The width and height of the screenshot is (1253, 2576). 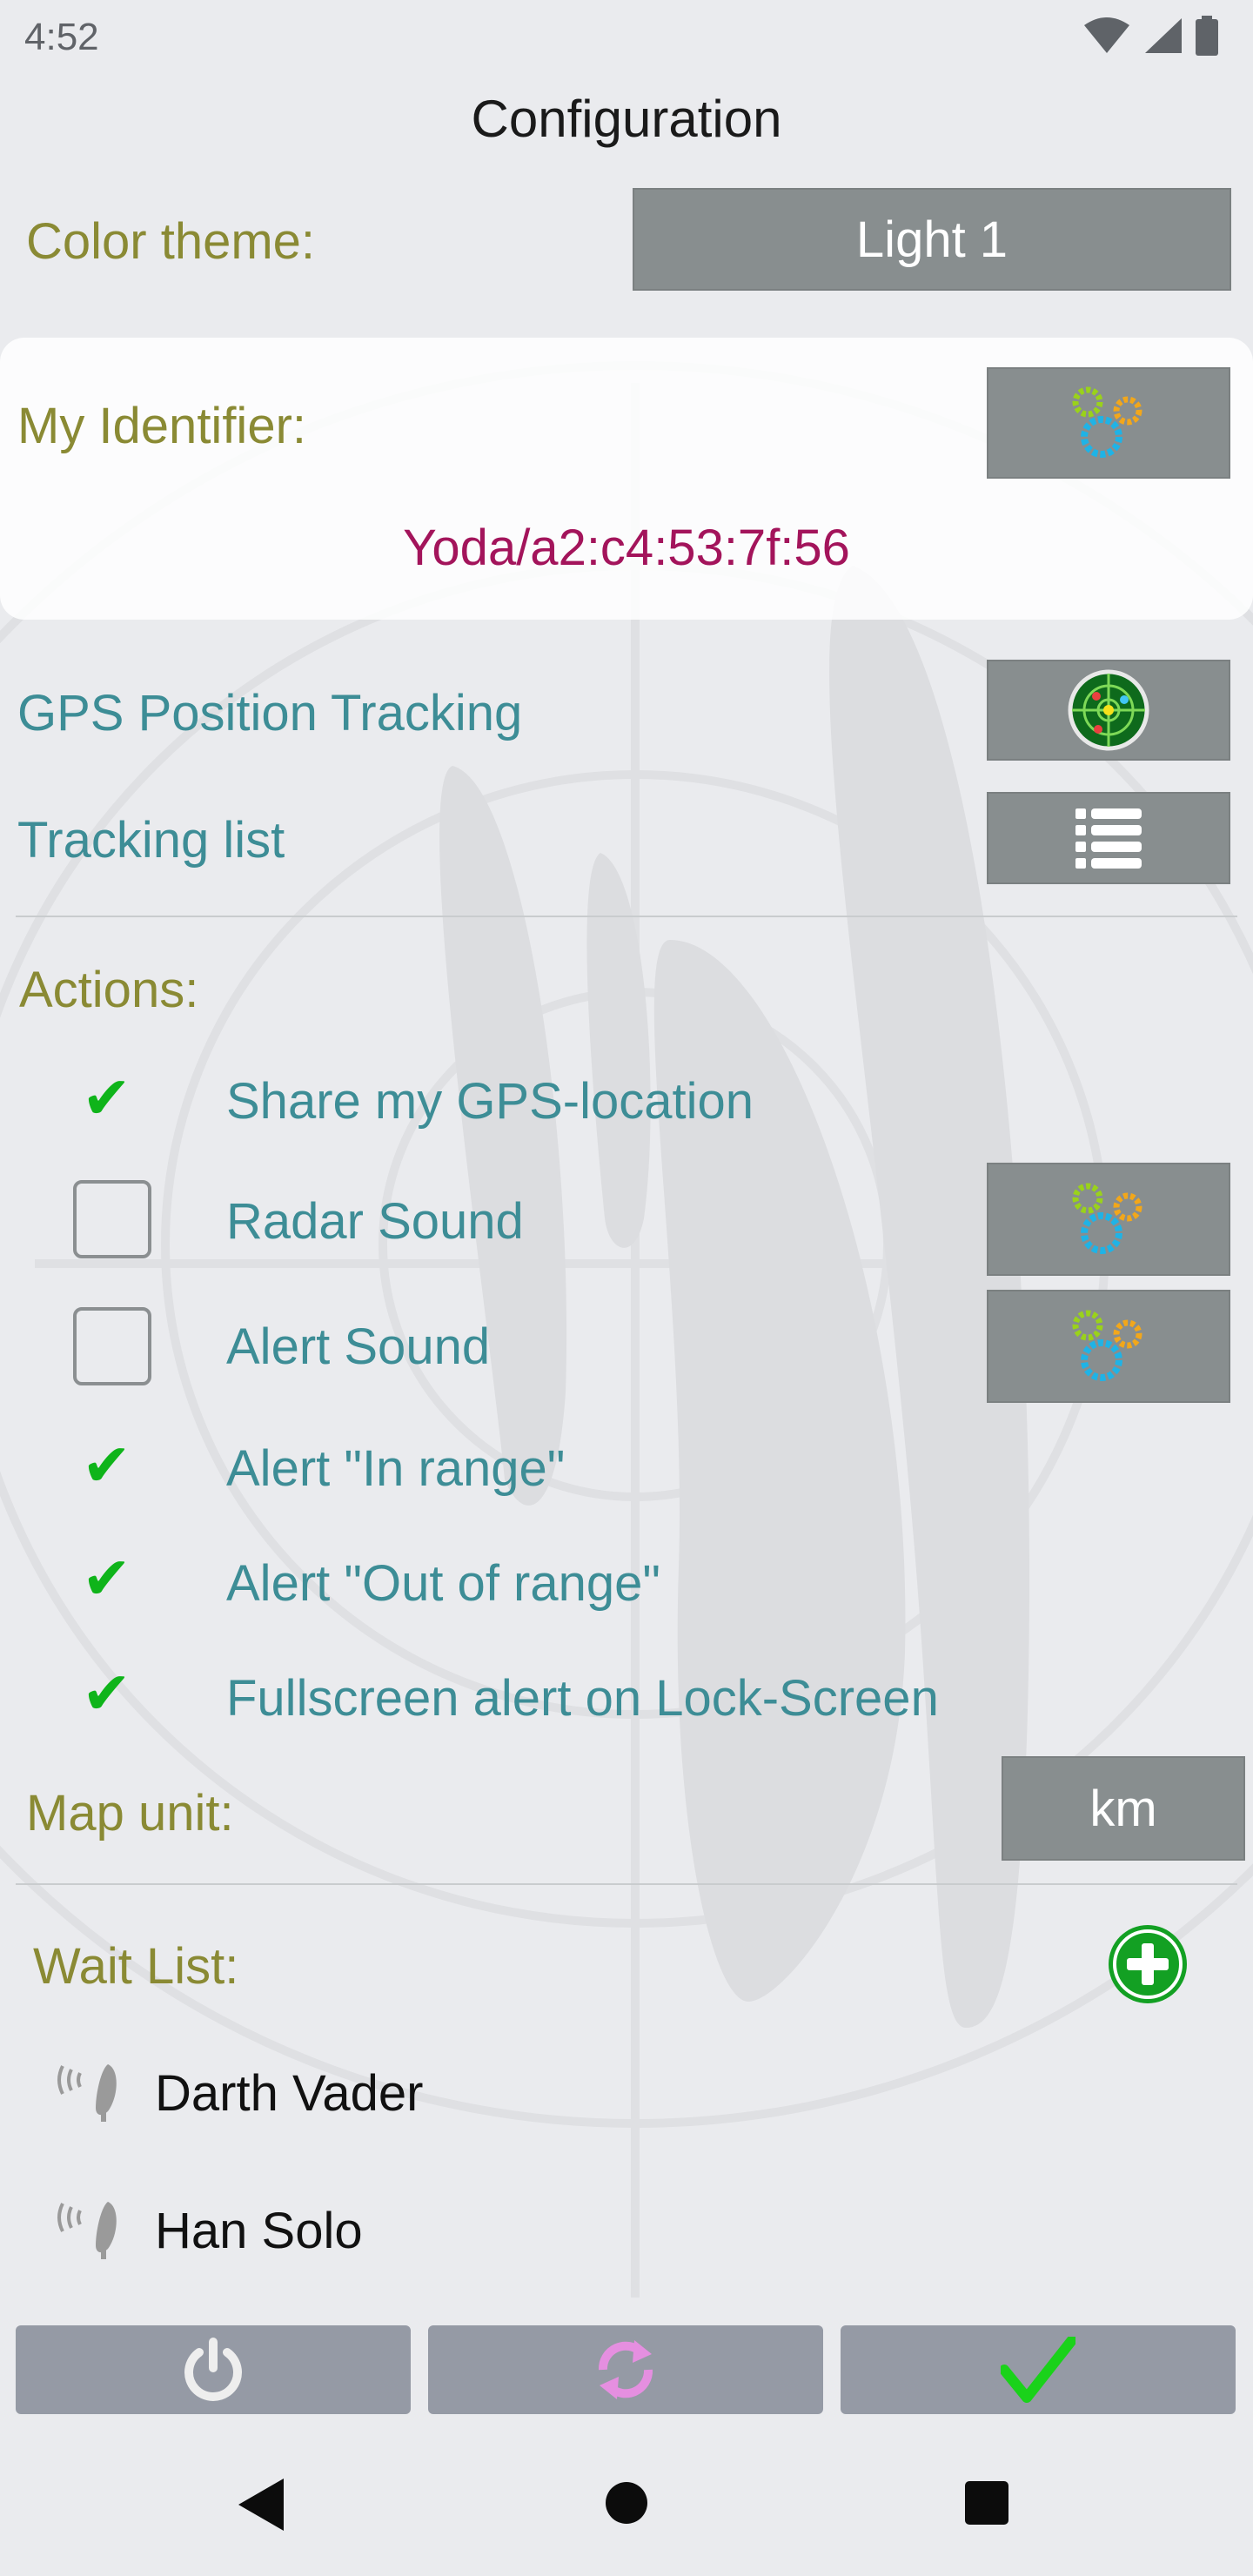 I want to click on status-icons, so click(x=1150, y=36).